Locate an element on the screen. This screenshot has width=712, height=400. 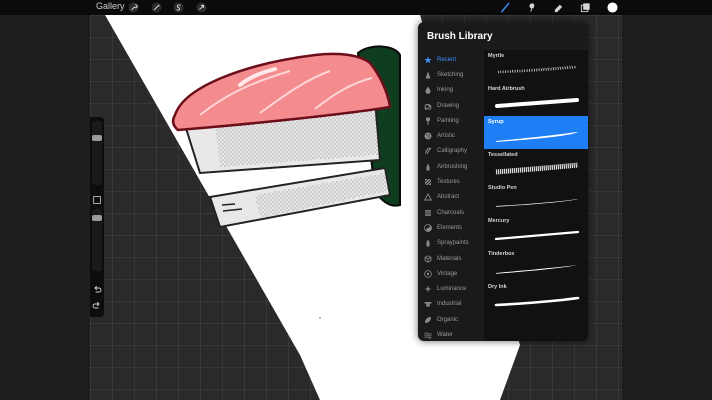
anvil-icon is located at coordinates (428, 304).